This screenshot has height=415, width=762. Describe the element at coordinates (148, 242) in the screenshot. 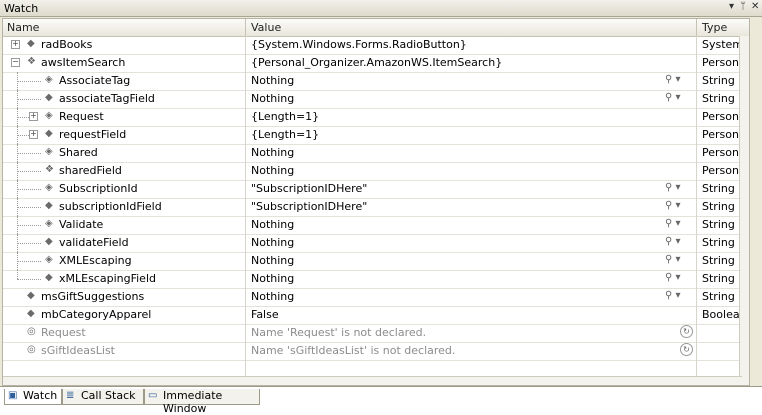

I see `watch-name: validateField` at that location.